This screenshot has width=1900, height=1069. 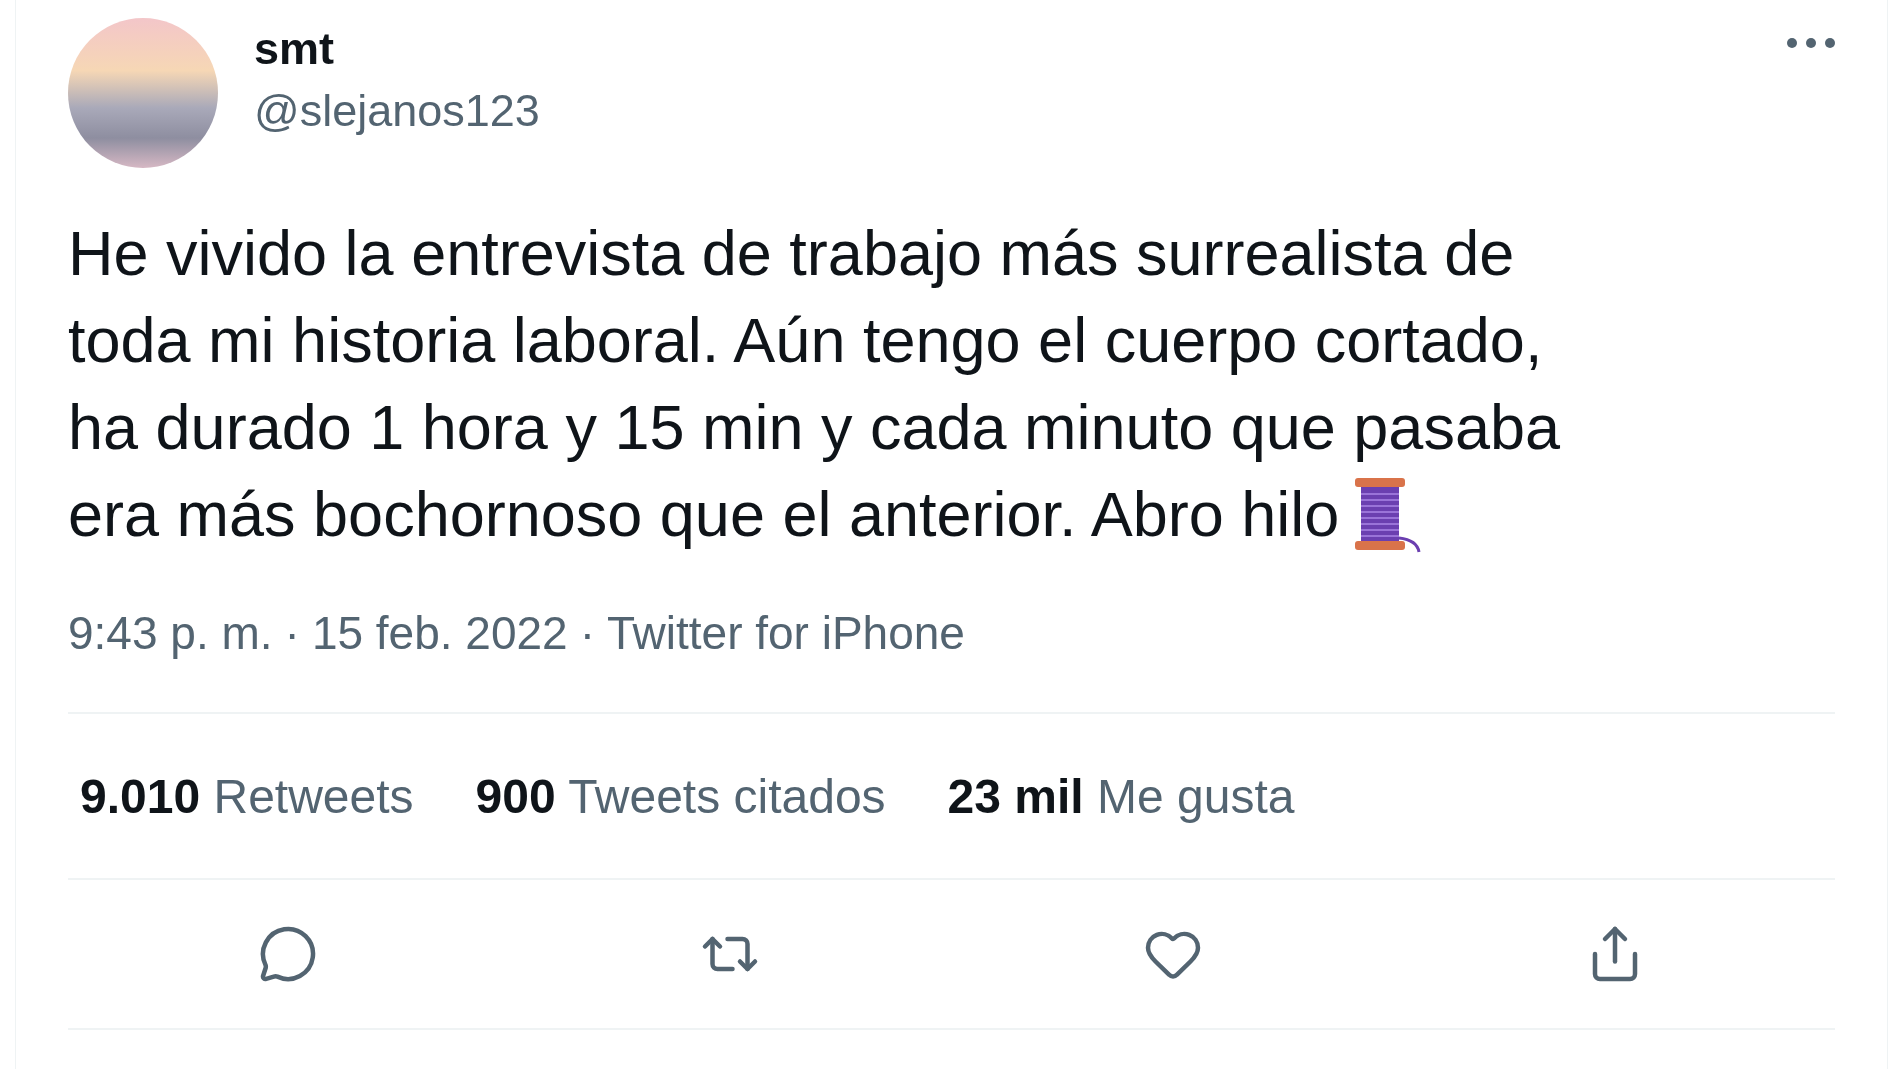 I want to click on reply-icon, so click(x=288, y=954).